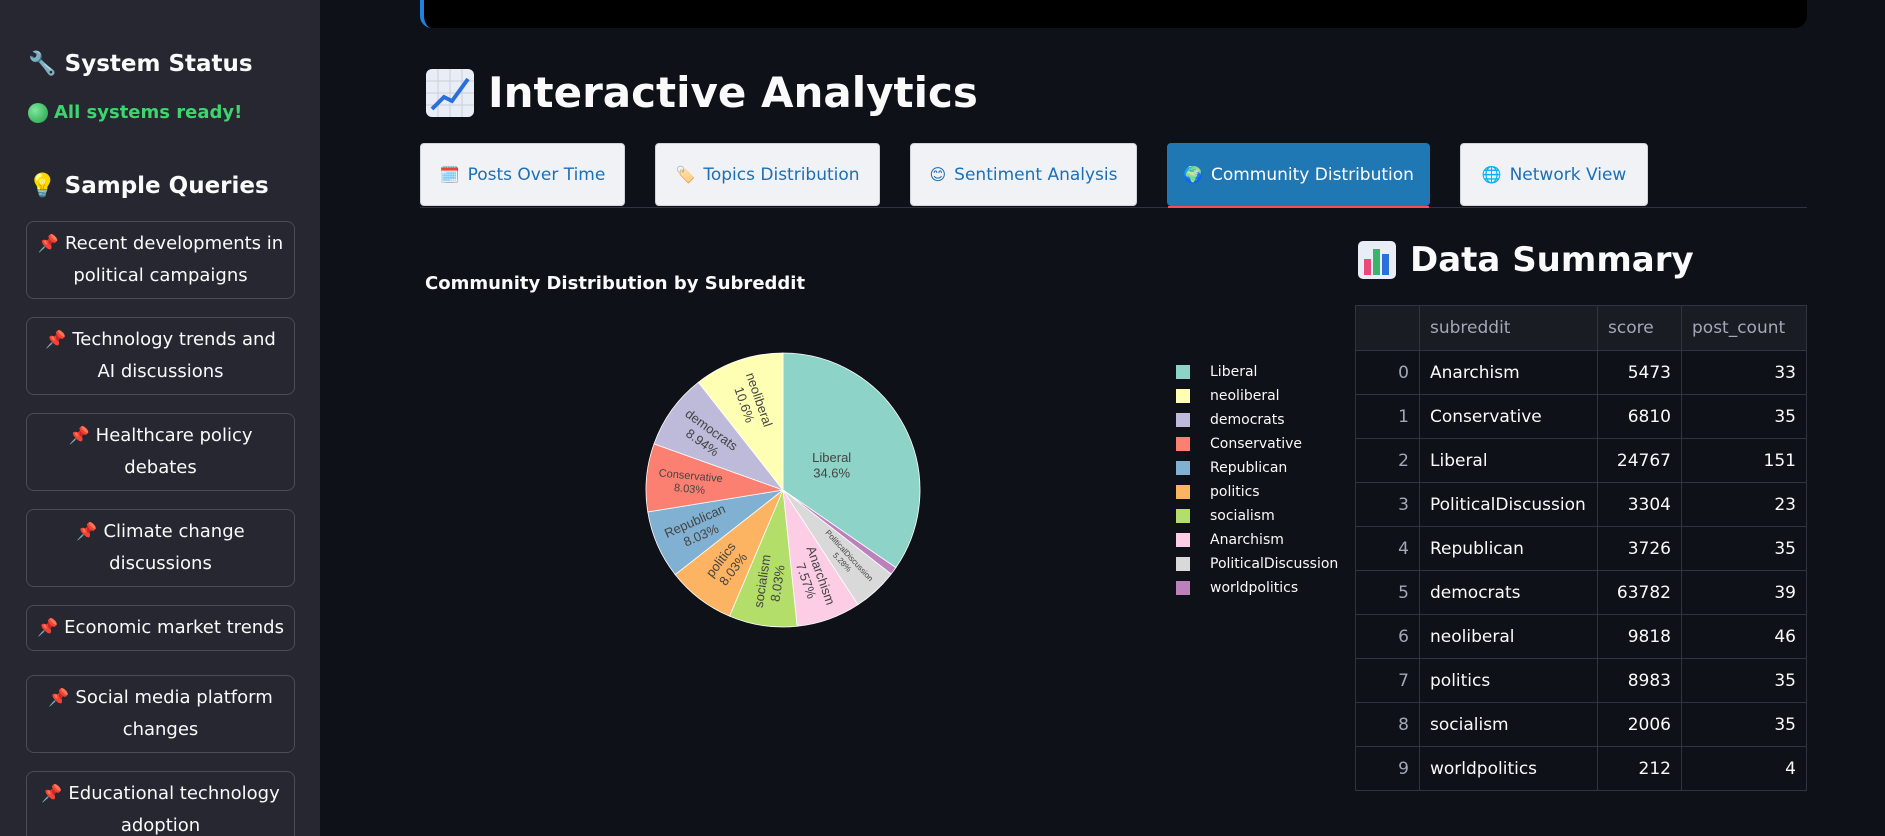  Describe the element at coordinates (160, 452) in the screenshot. I see `query-button-healthcare-policy: 📌 Healthcare policy debates` at that location.